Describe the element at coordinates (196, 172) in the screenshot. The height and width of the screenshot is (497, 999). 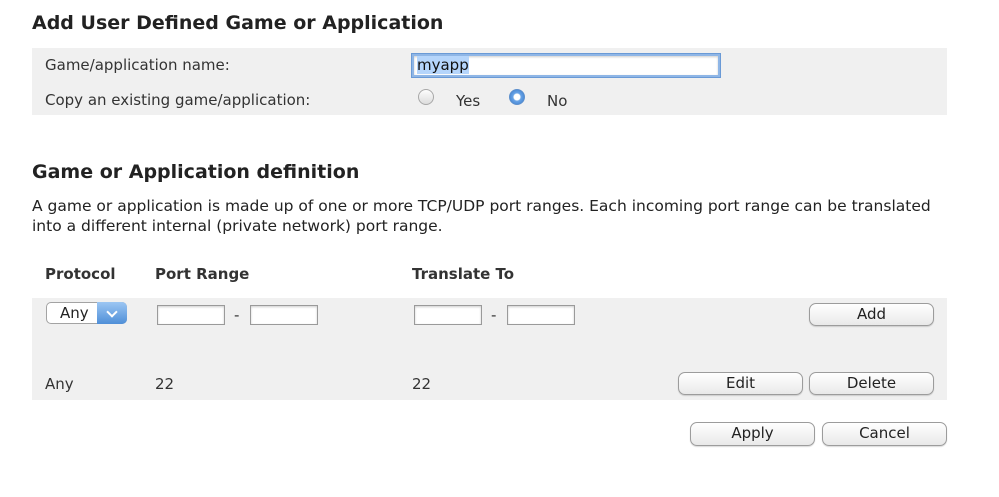
I see `section-title-definition: Game or Application definition` at that location.